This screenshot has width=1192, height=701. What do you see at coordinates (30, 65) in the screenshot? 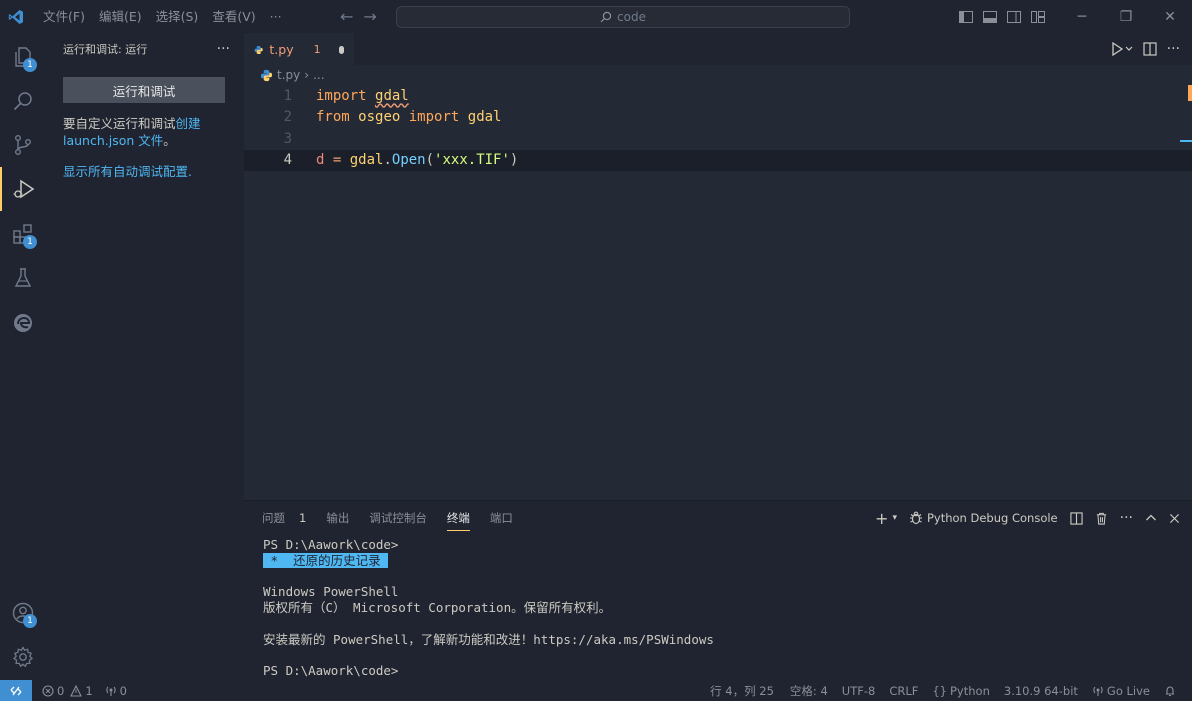
I see `explorer-badge: 1` at bounding box center [30, 65].